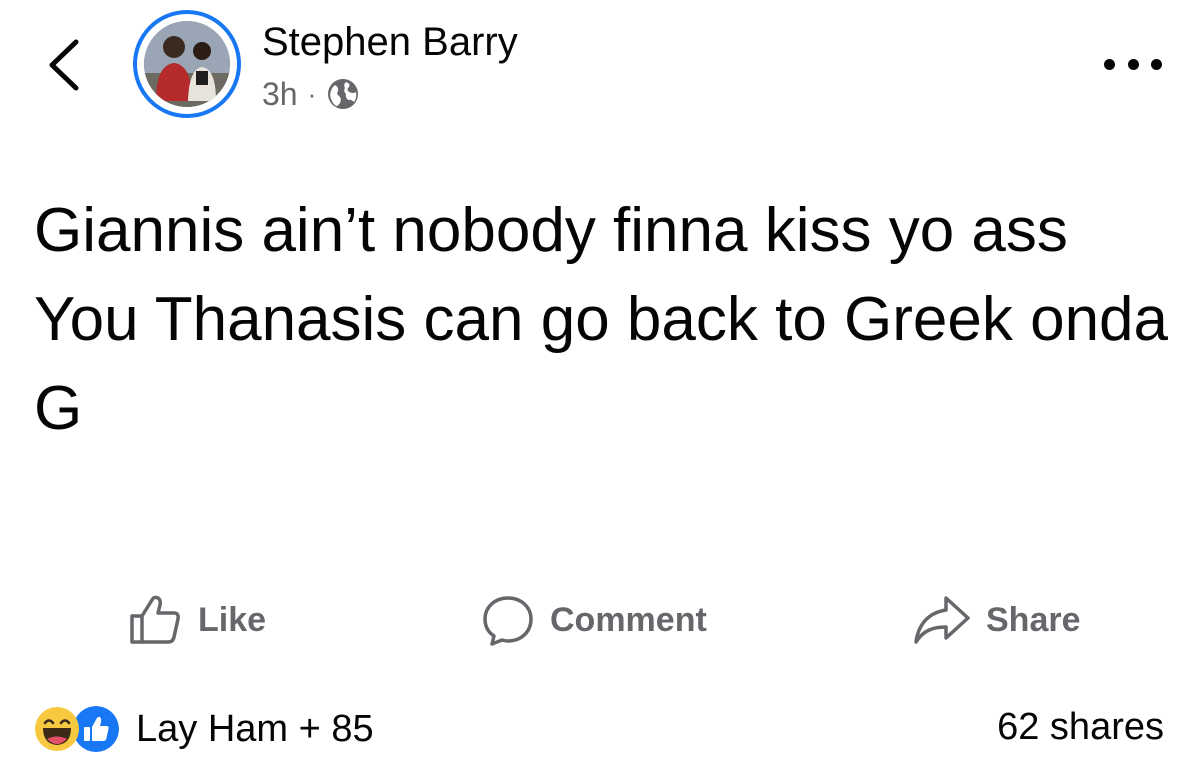  I want to click on chevron-left-icon, so click(64, 65).